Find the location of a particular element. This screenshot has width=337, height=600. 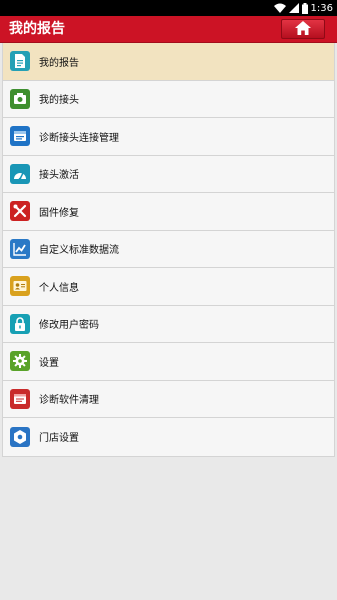

tools-icon is located at coordinates (20, 211).